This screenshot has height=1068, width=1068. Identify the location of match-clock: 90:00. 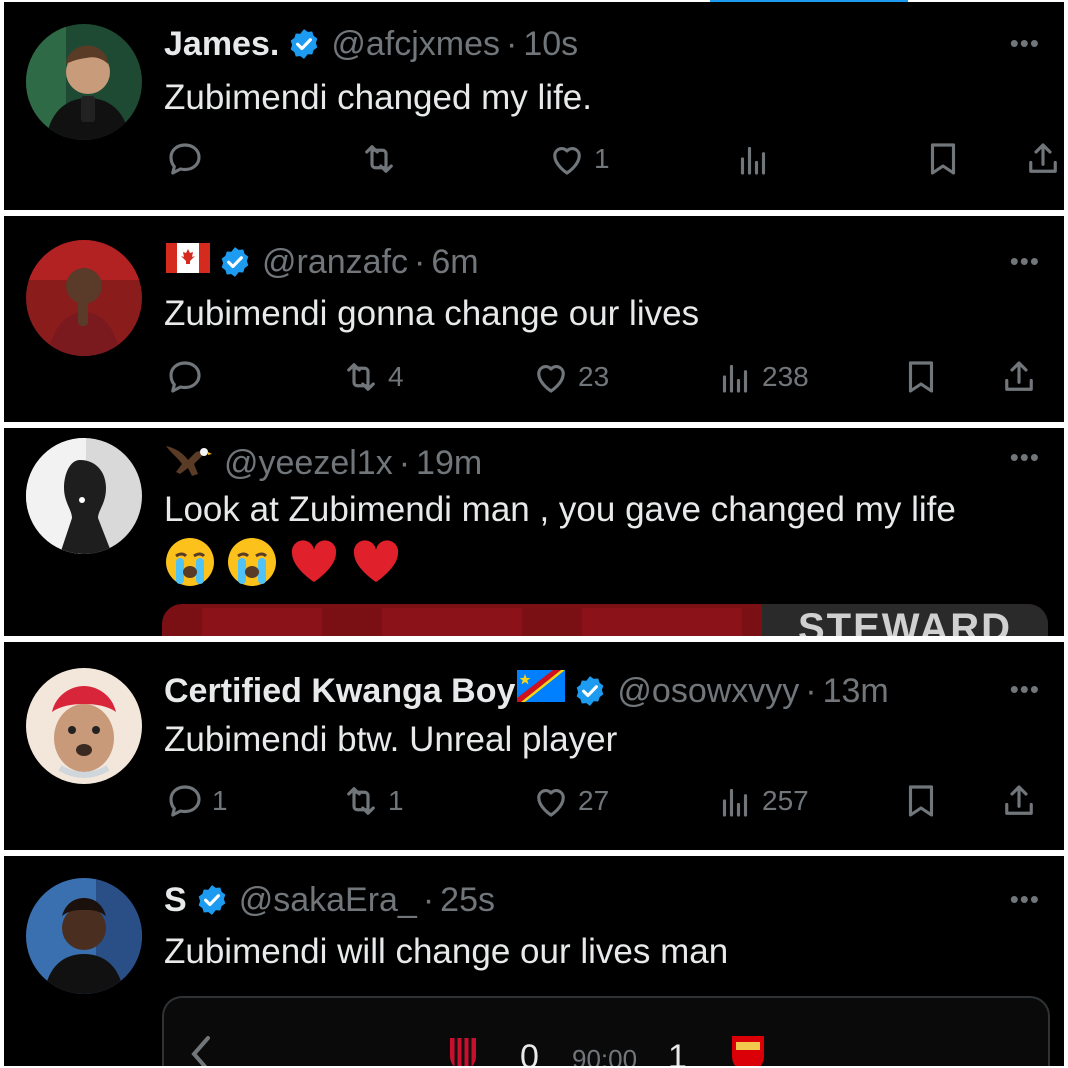
(605, 1055).